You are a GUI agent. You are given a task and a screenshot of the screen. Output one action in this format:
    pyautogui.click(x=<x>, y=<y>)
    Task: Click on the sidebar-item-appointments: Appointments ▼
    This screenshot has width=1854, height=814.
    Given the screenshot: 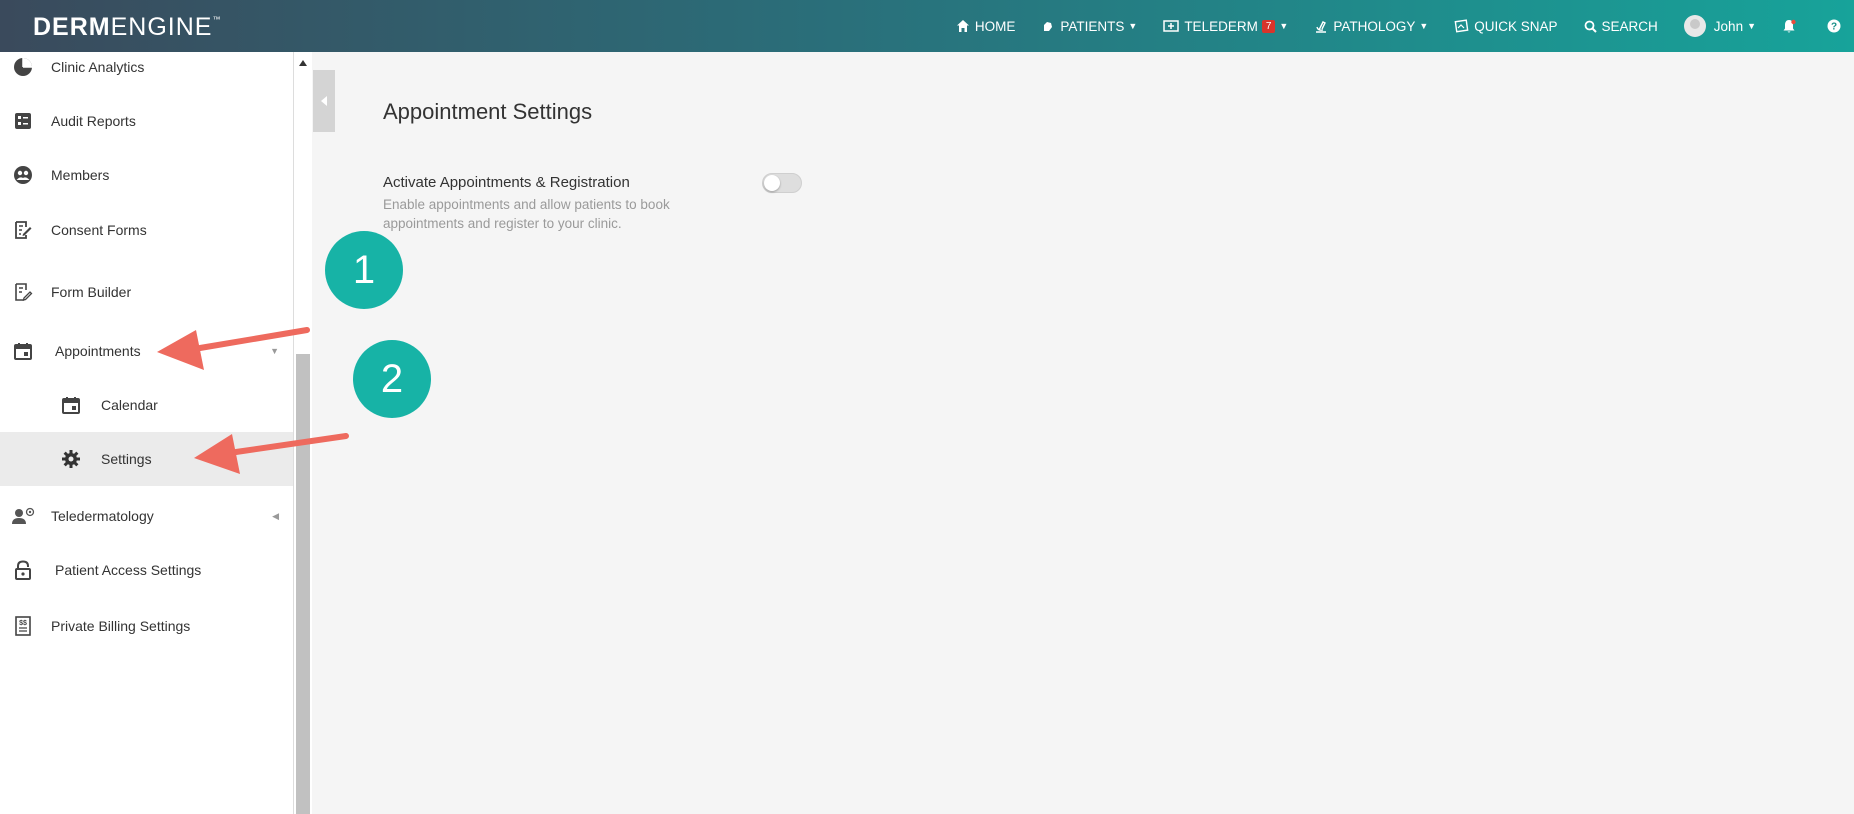 What is the action you would take?
    pyautogui.click(x=146, y=351)
    